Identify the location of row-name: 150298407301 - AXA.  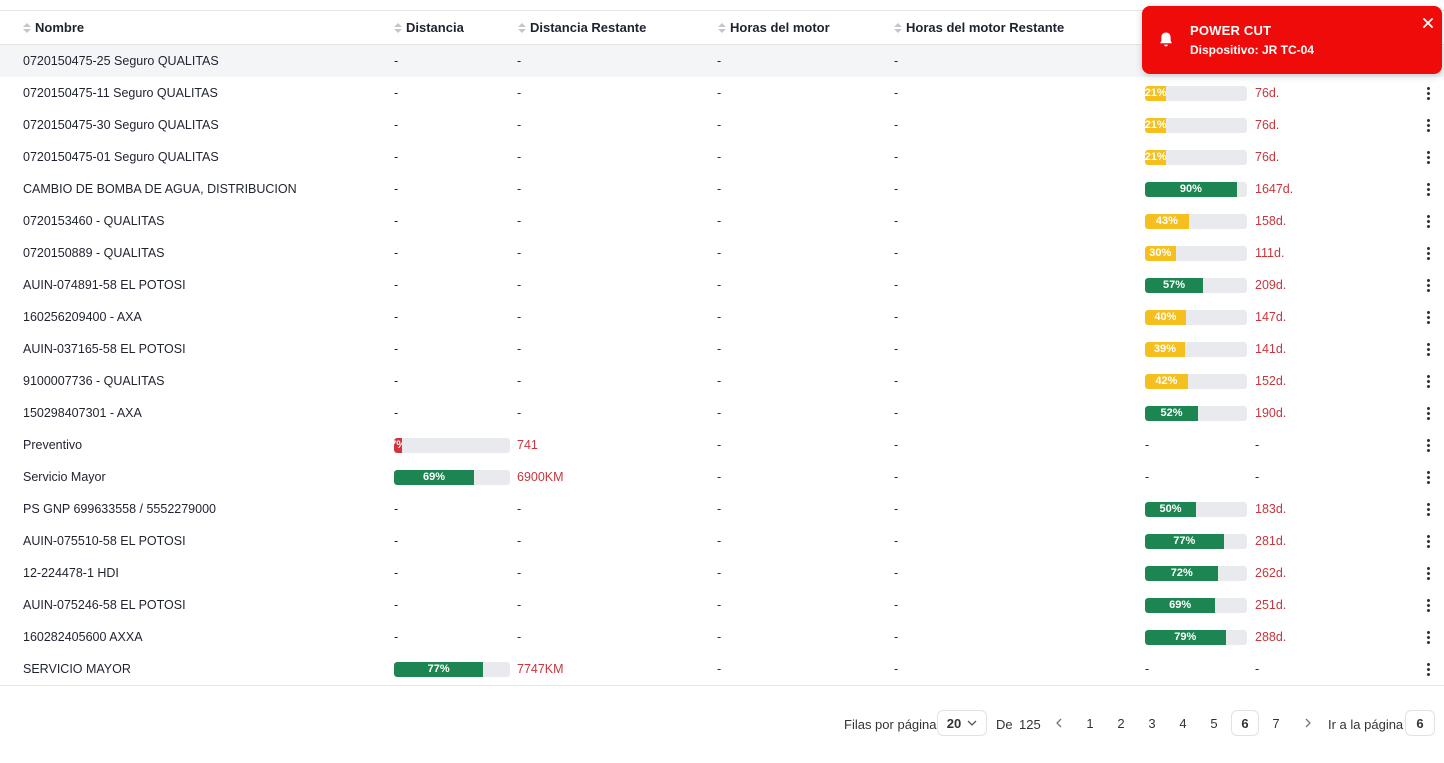
(82, 413).